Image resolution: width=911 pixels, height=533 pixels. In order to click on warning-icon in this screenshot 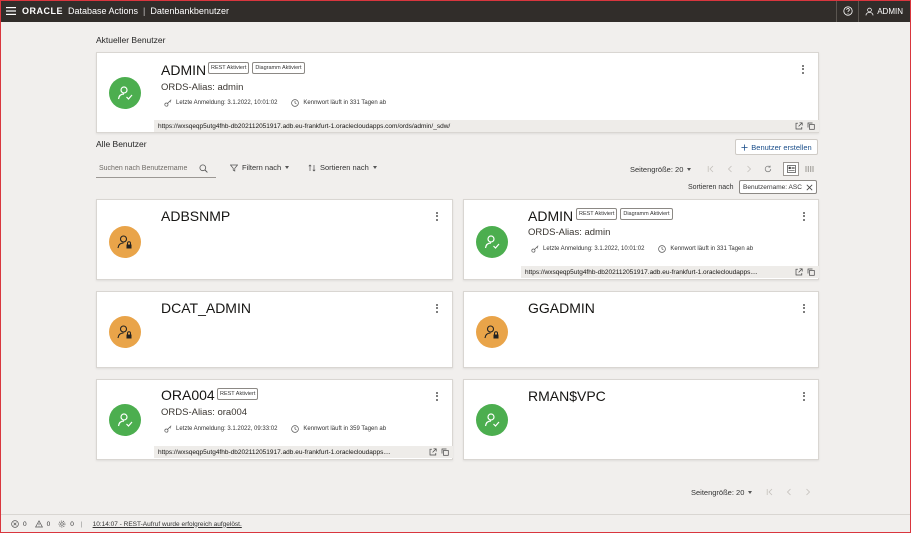, I will do `click(38, 524)`.